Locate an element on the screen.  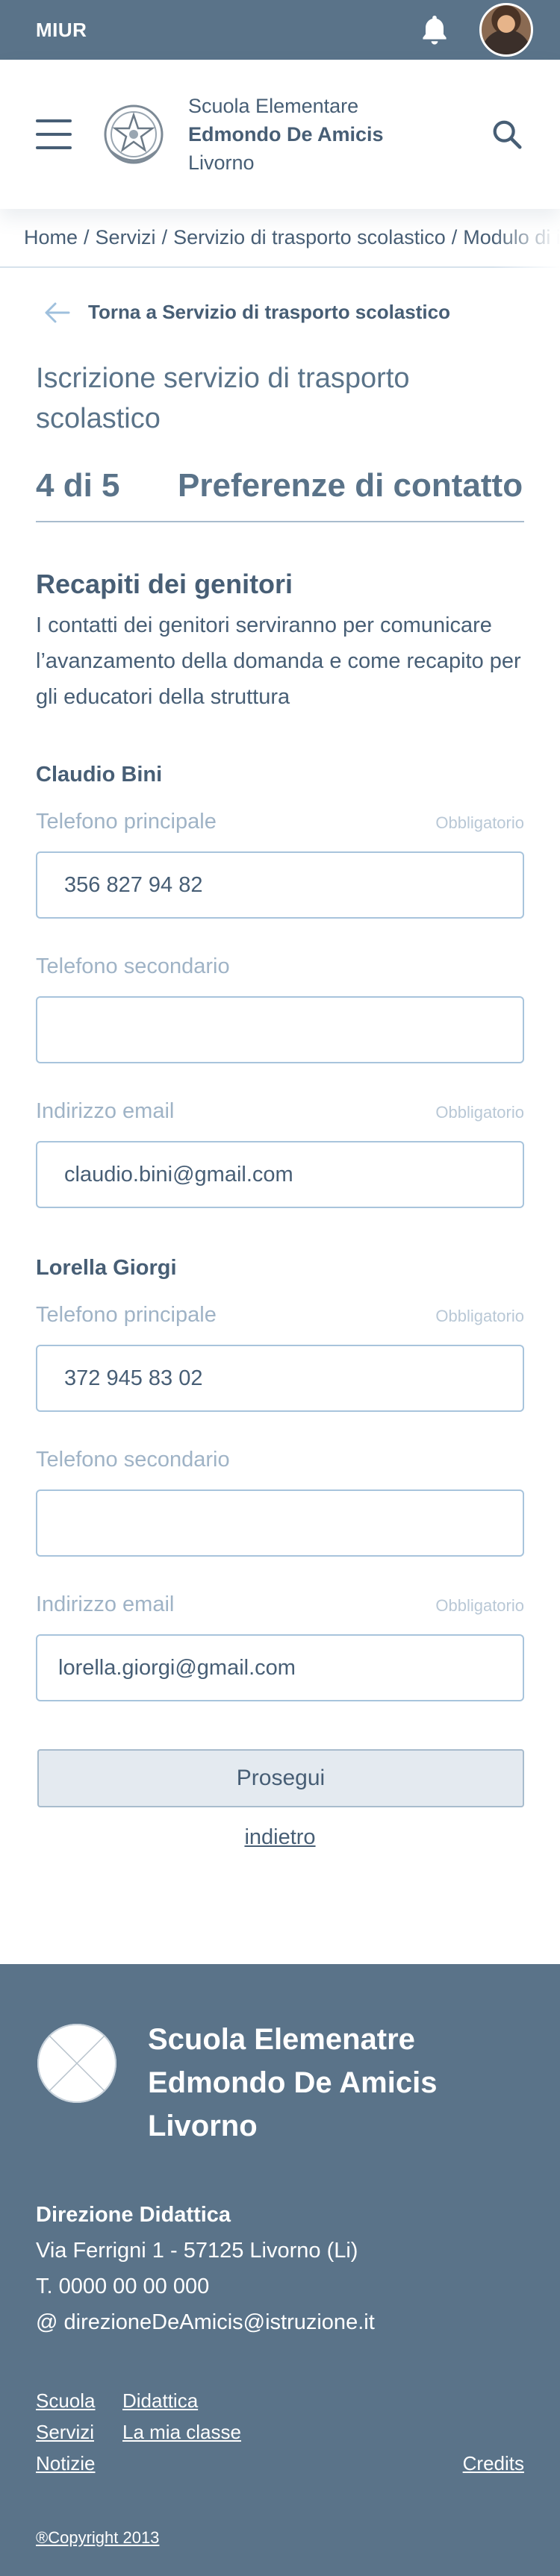
contact-email: @ direzioneDeAmicis@istruzione.it is located at coordinates (205, 2322).